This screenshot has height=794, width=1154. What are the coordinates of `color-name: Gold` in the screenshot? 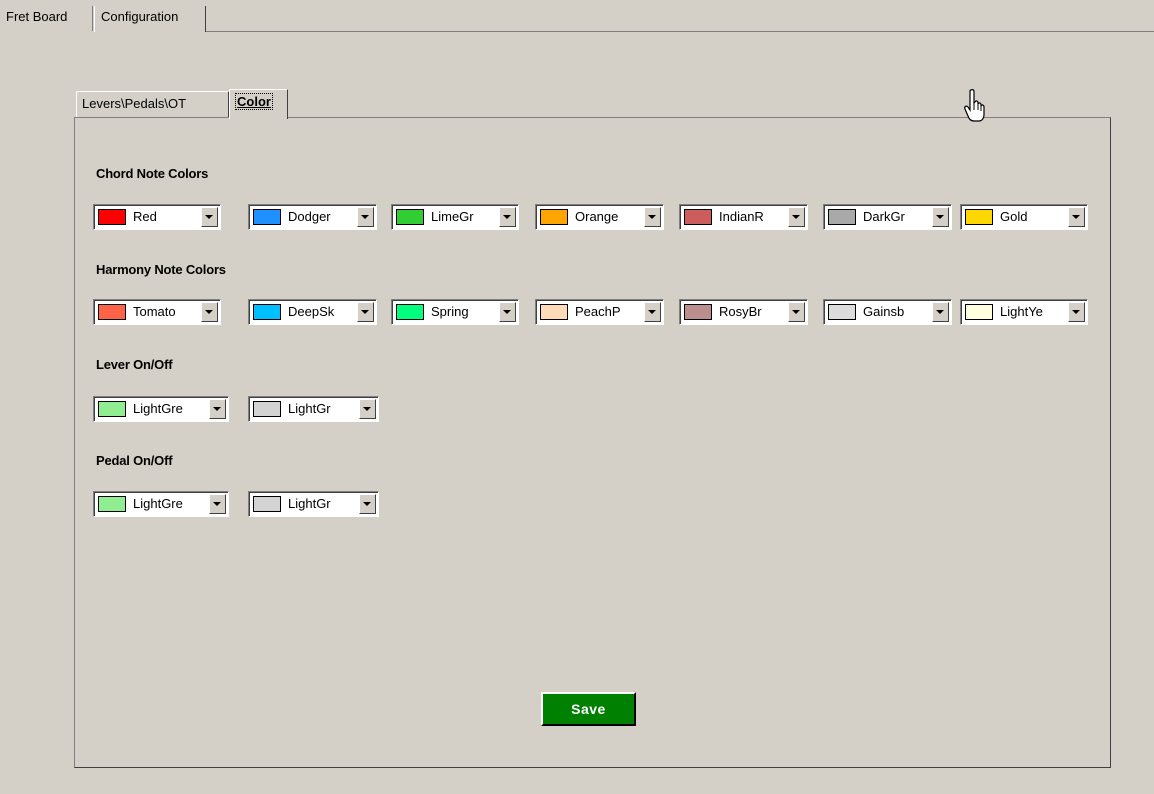 It's located at (1014, 216).